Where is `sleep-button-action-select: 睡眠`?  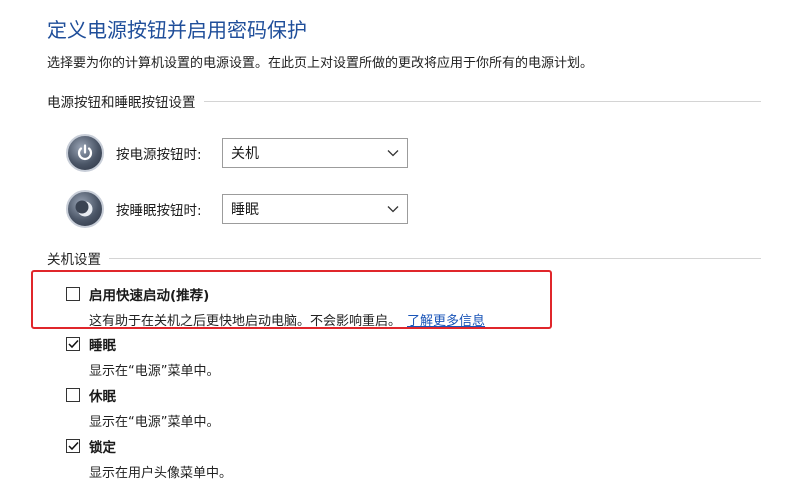 sleep-button-action-select: 睡眠 is located at coordinates (315, 209).